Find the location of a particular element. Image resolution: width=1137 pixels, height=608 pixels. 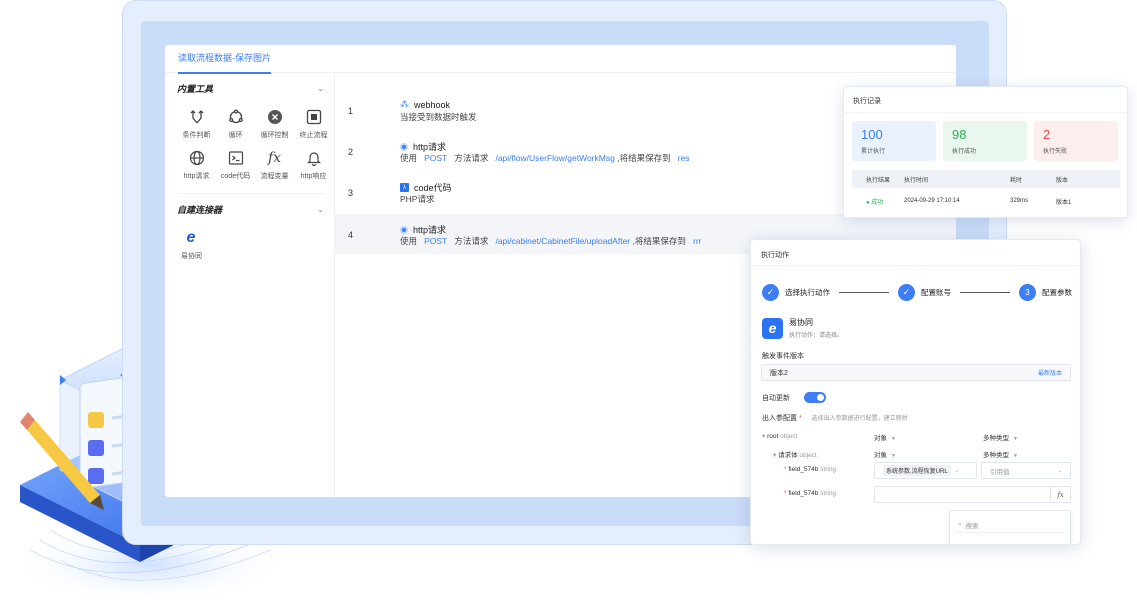

terminate-icon is located at coordinates (314, 117).